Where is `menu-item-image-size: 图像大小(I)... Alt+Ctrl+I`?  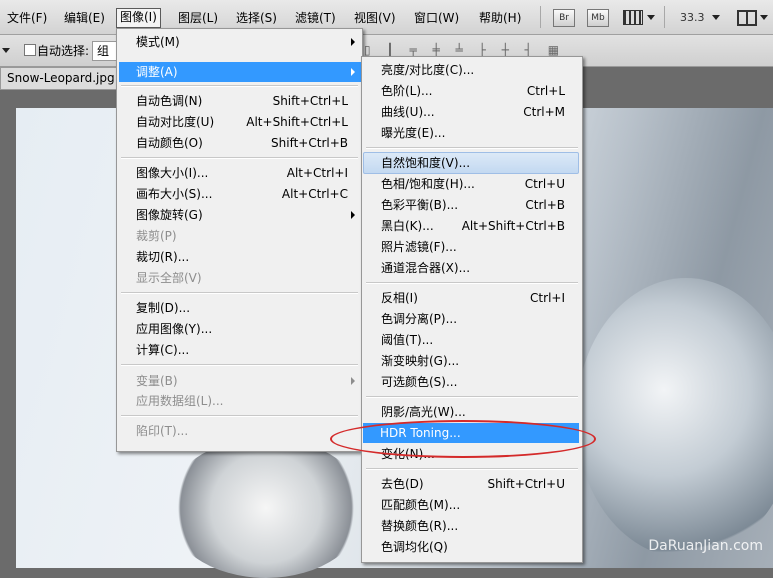 menu-item-image-size: 图像大小(I)... Alt+Ctrl+I is located at coordinates (233, 173).